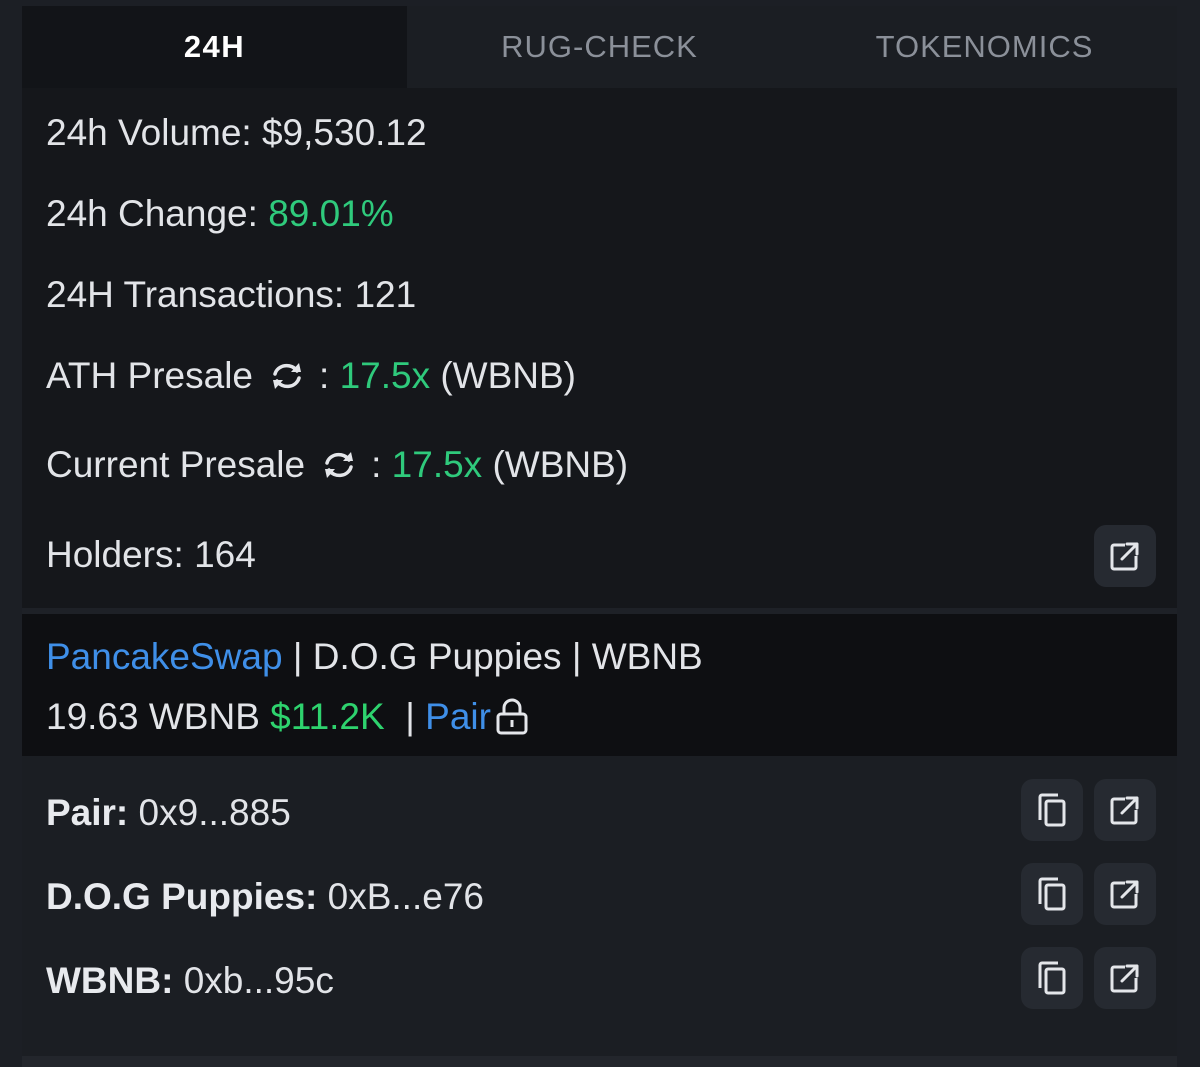 The image size is (1200, 1067). I want to click on pair-quote-name: WBNB, so click(647, 656).